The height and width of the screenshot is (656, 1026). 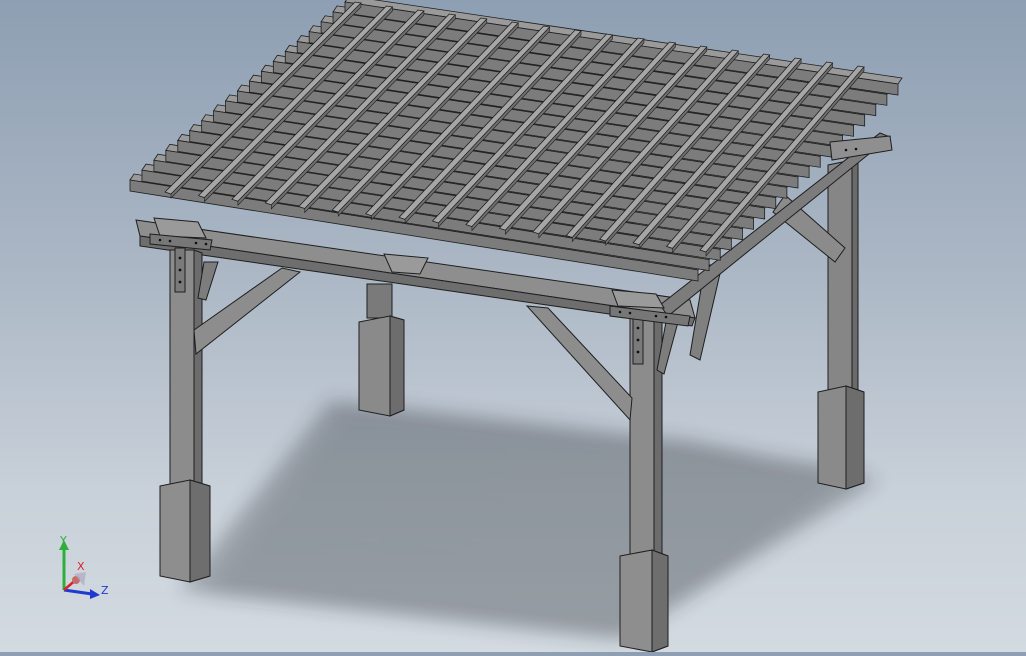 What do you see at coordinates (78, 592) in the screenshot?
I see `z-axis-icon` at bounding box center [78, 592].